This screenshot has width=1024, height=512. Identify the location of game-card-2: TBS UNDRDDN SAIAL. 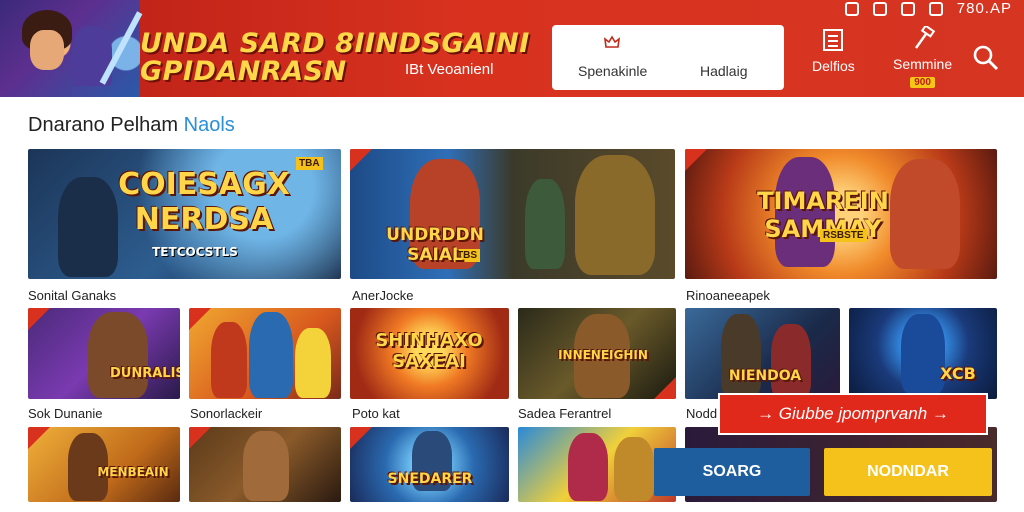
(512, 214).